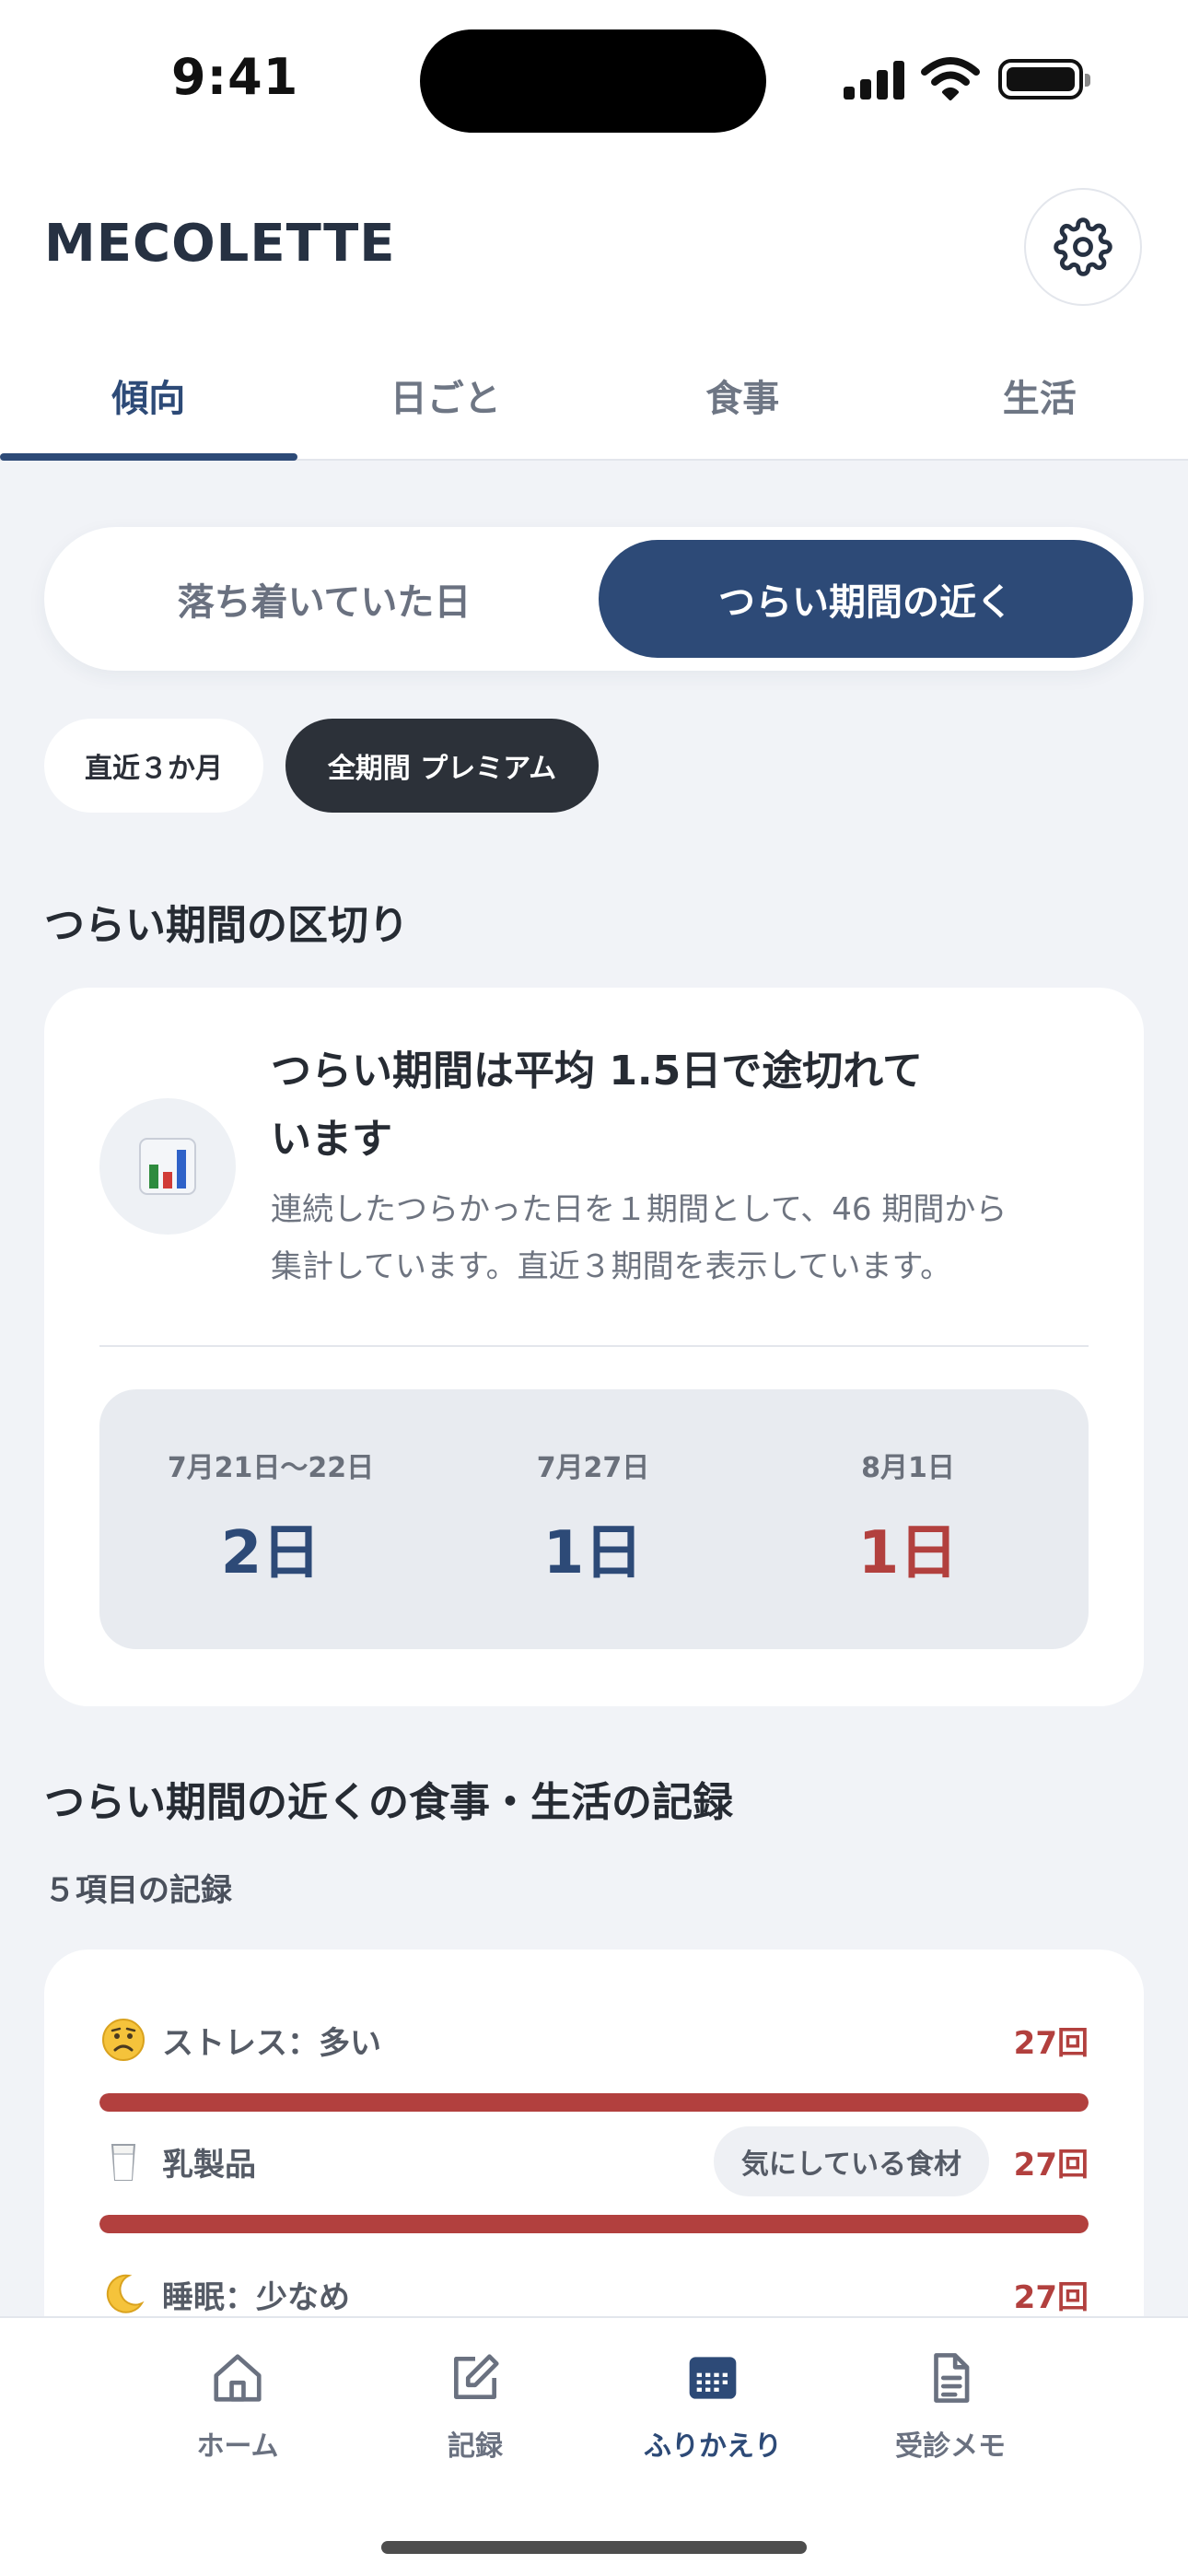  I want to click on nav-home-label: ホーム, so click(237, 2447).